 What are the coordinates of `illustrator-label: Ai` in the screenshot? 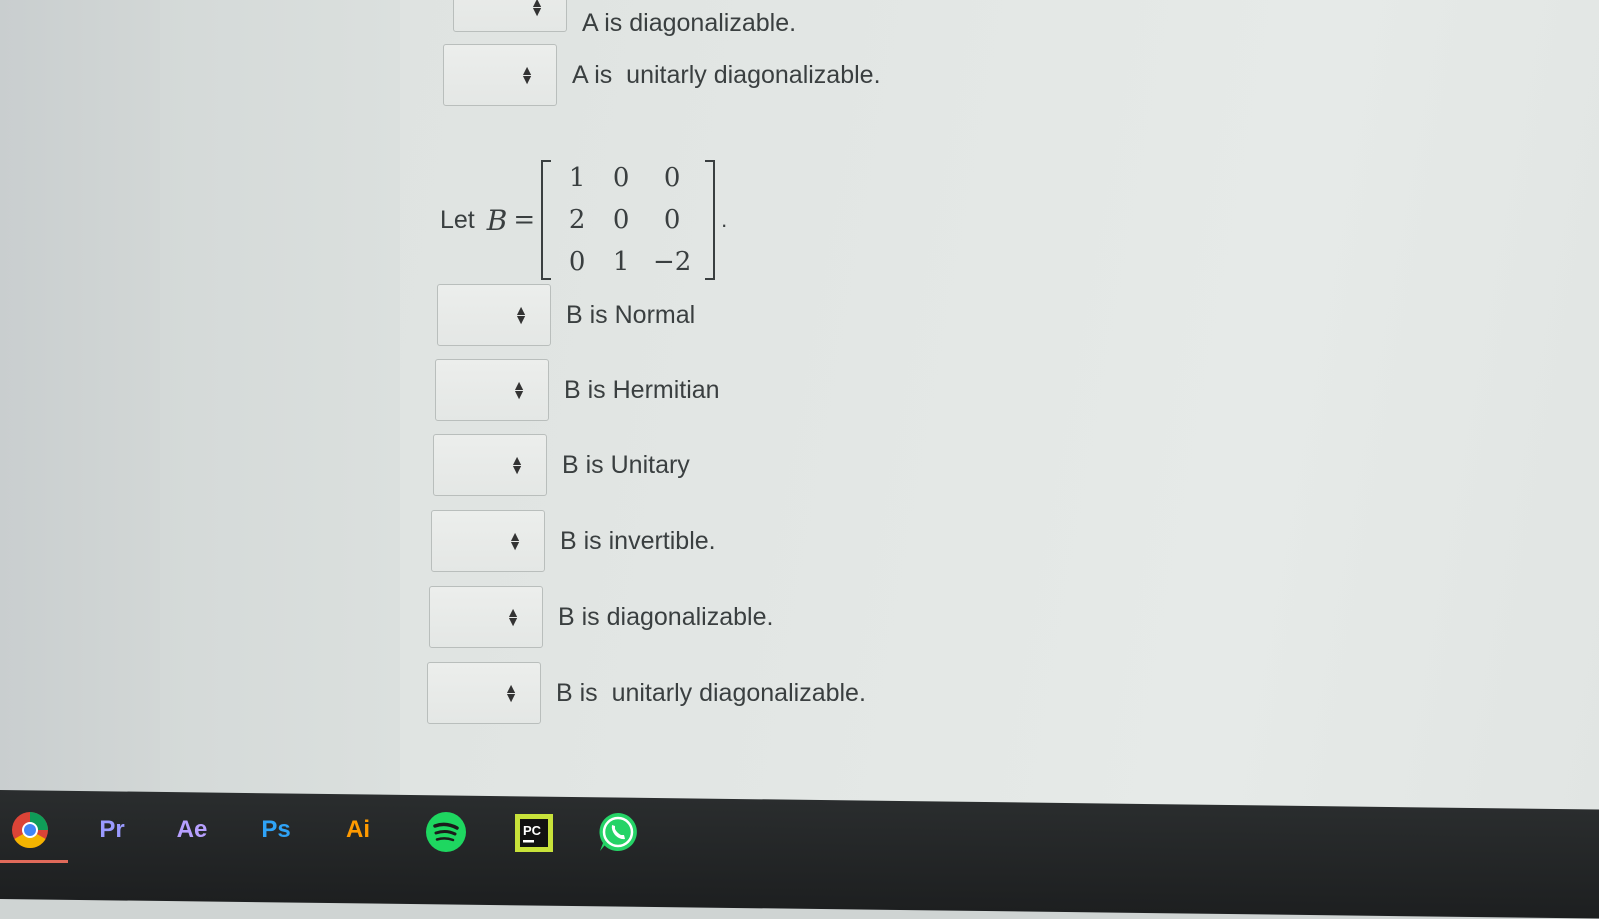 It's located at (358, 829).